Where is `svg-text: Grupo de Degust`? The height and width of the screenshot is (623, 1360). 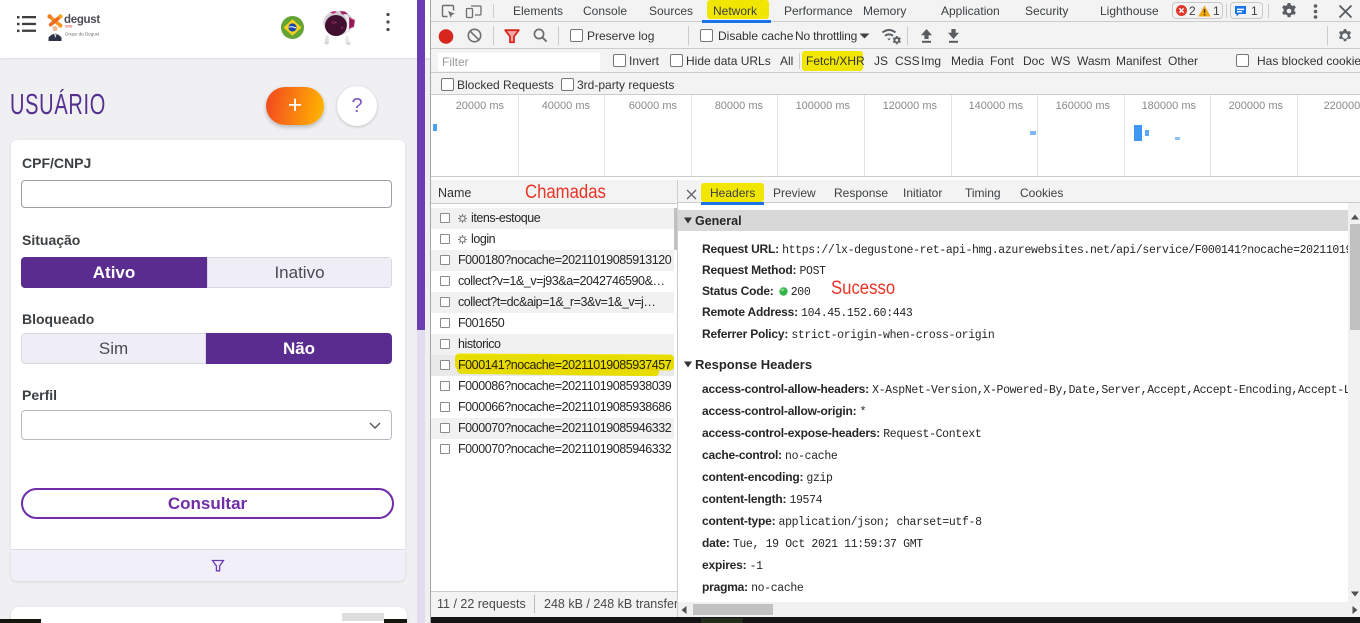 svg-text: Grupo de Degust is located at coordinates (82, 34).